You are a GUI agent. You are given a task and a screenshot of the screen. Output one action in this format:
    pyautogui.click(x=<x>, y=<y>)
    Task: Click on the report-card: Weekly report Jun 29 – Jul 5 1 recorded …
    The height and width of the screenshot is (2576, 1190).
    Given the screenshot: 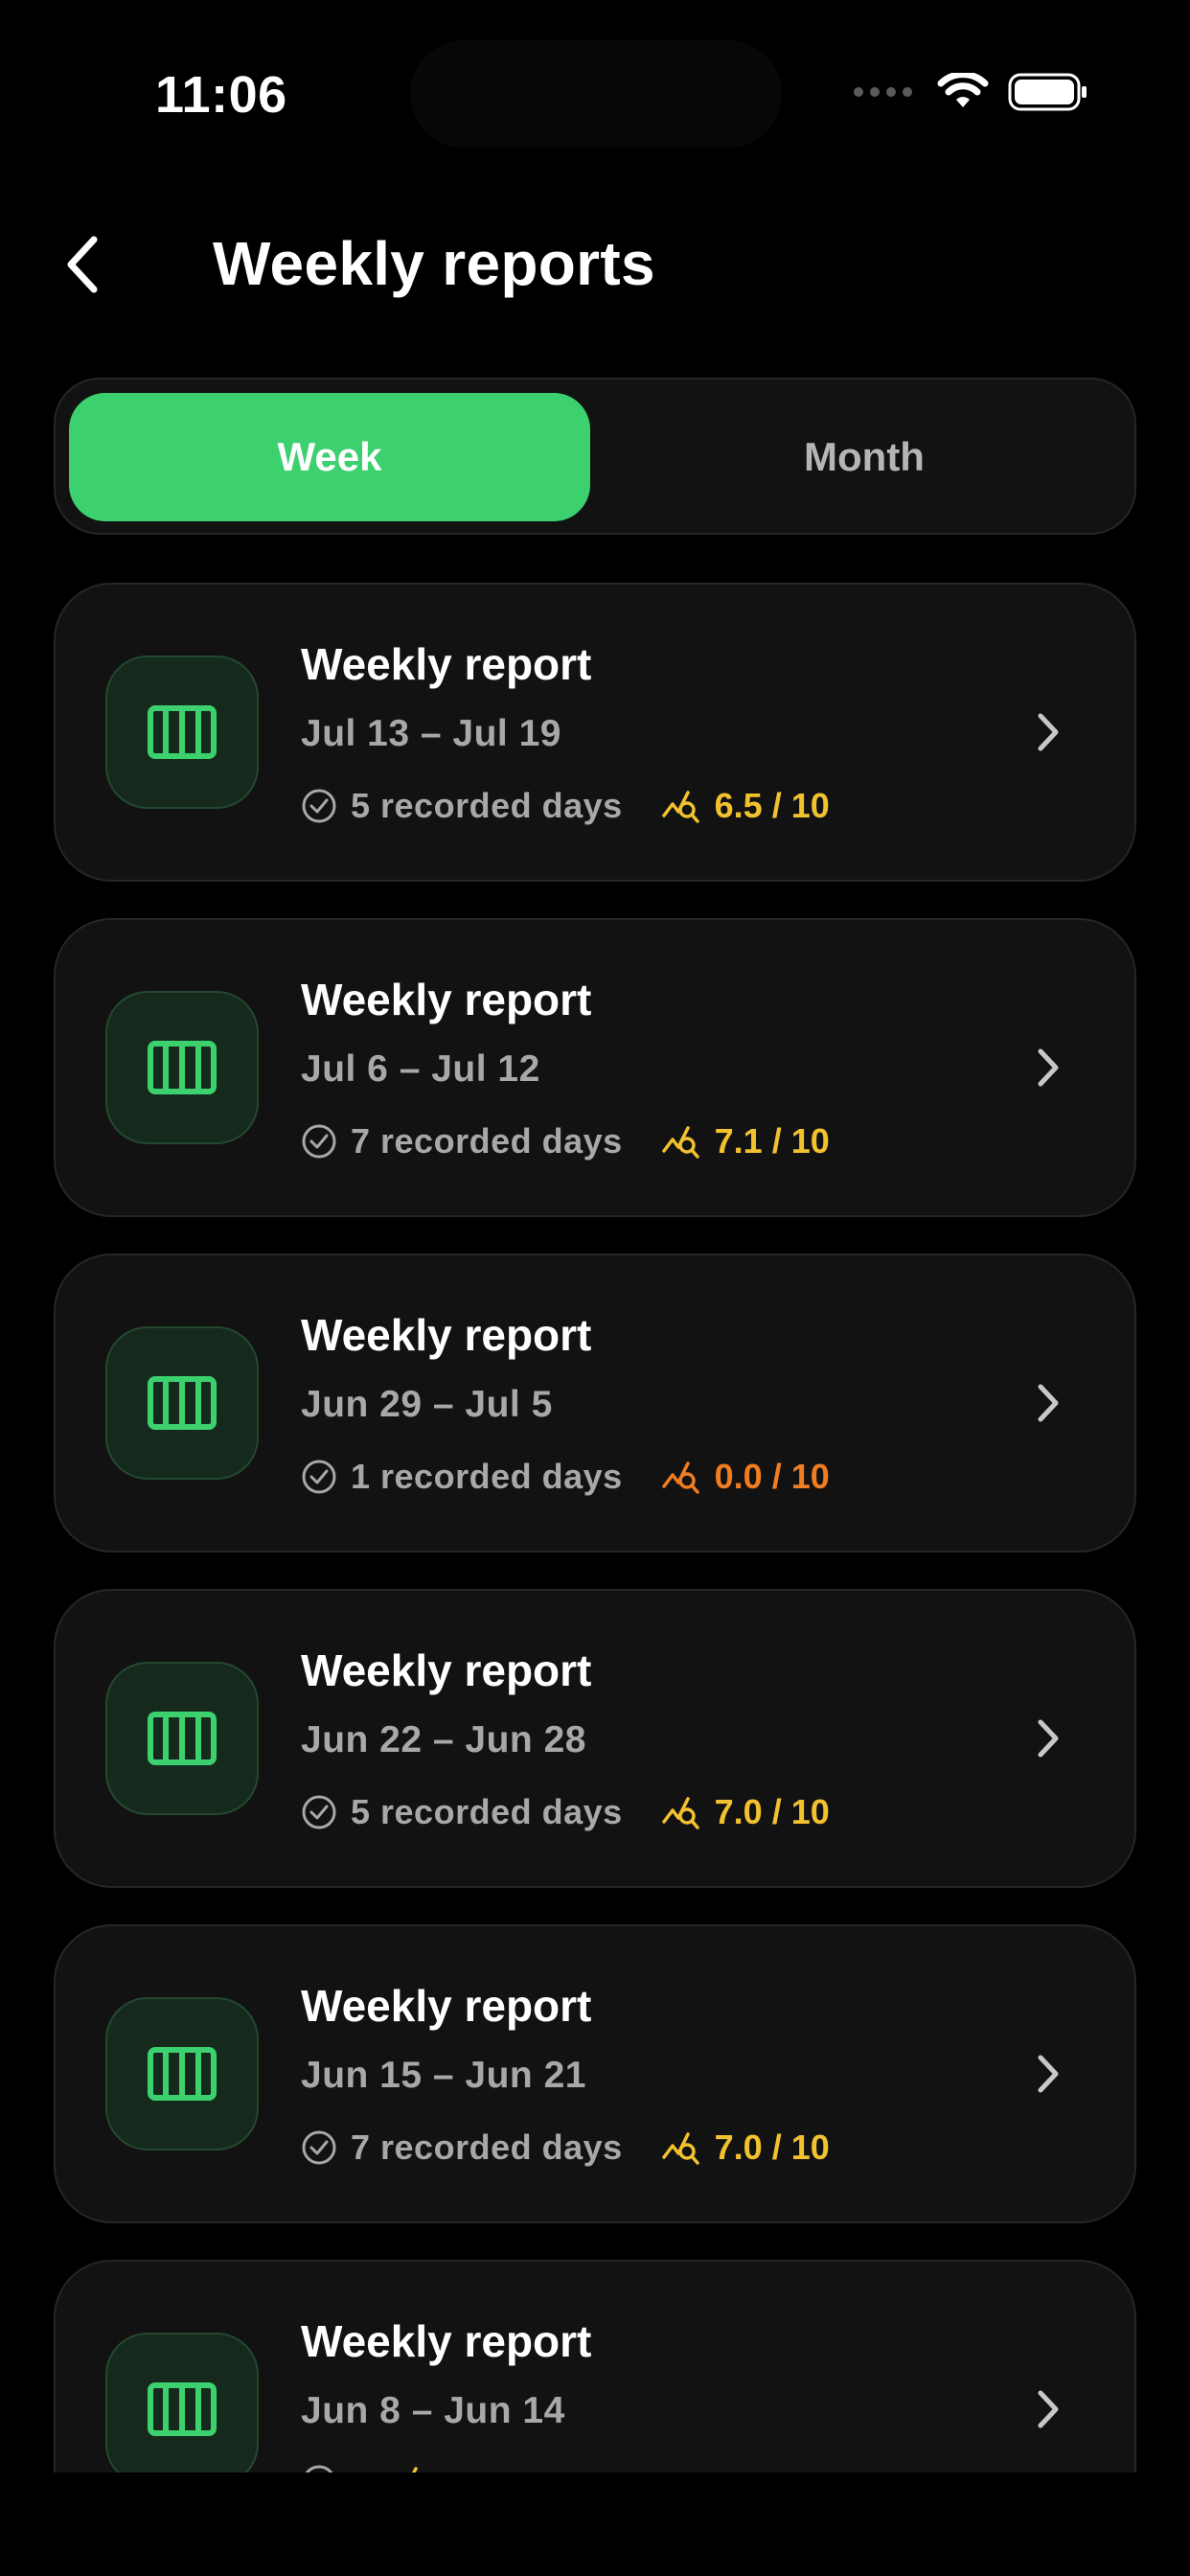 What is the action you would take?
    pyautogui.click(x=595, y=1403)
    